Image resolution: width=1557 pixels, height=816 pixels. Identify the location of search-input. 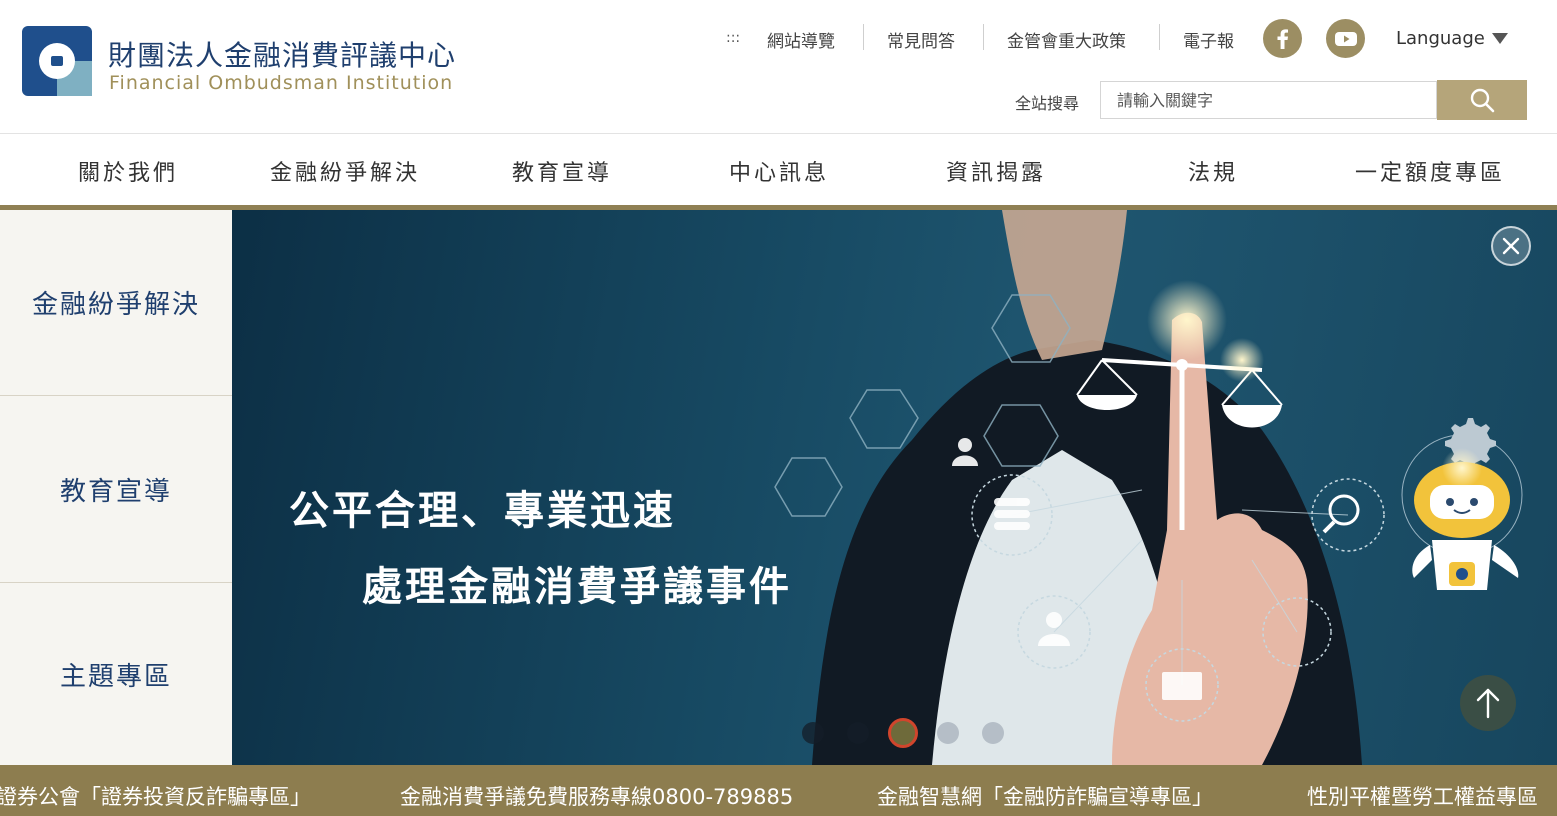
(1268, 100).